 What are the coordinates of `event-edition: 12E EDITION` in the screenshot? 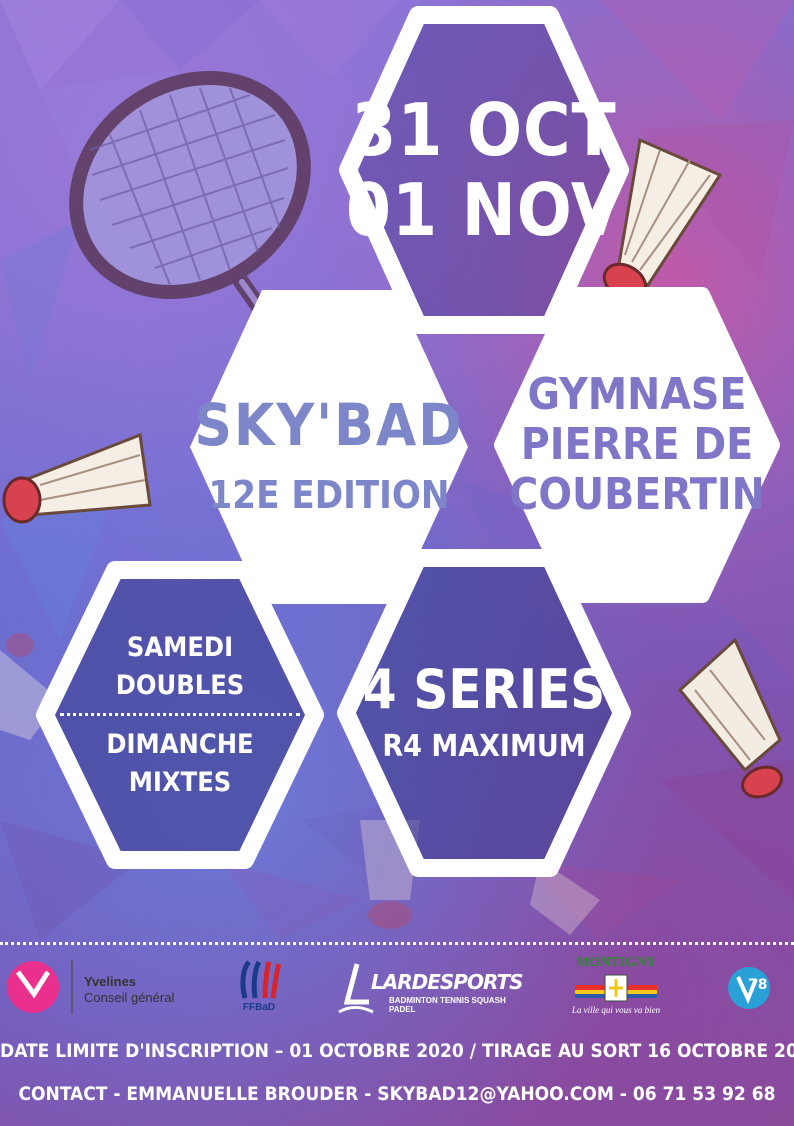 It's located at (329, 495).